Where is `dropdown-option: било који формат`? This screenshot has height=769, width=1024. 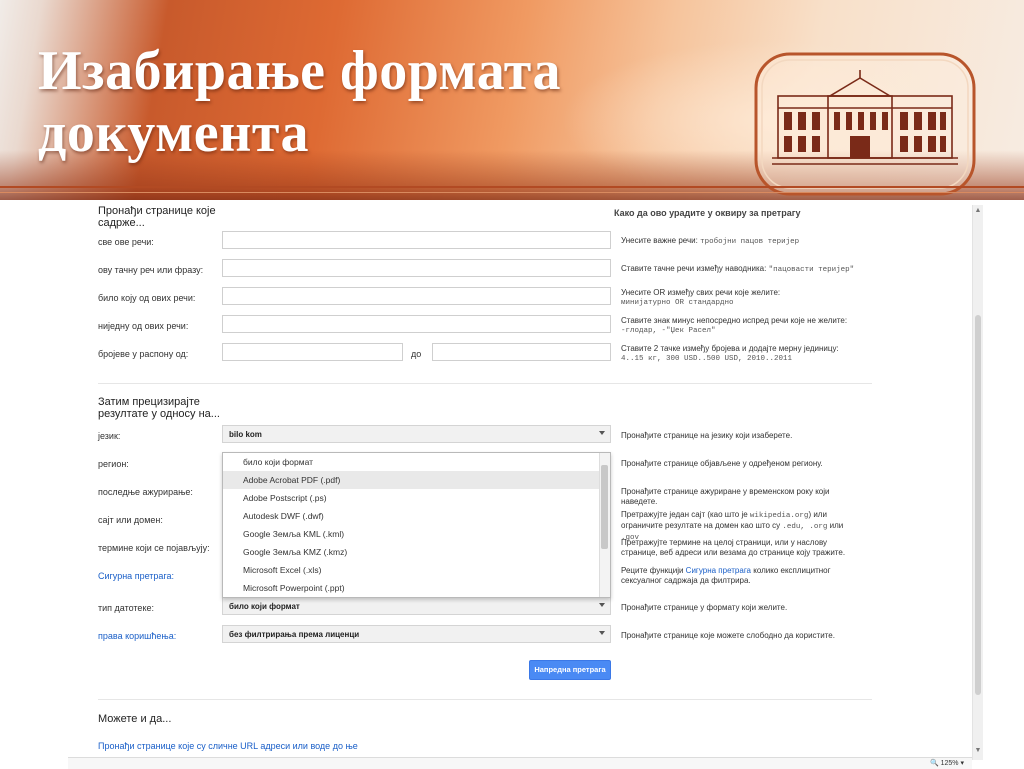 dropdown-option: било који формат is located at coordinates (416, 462).